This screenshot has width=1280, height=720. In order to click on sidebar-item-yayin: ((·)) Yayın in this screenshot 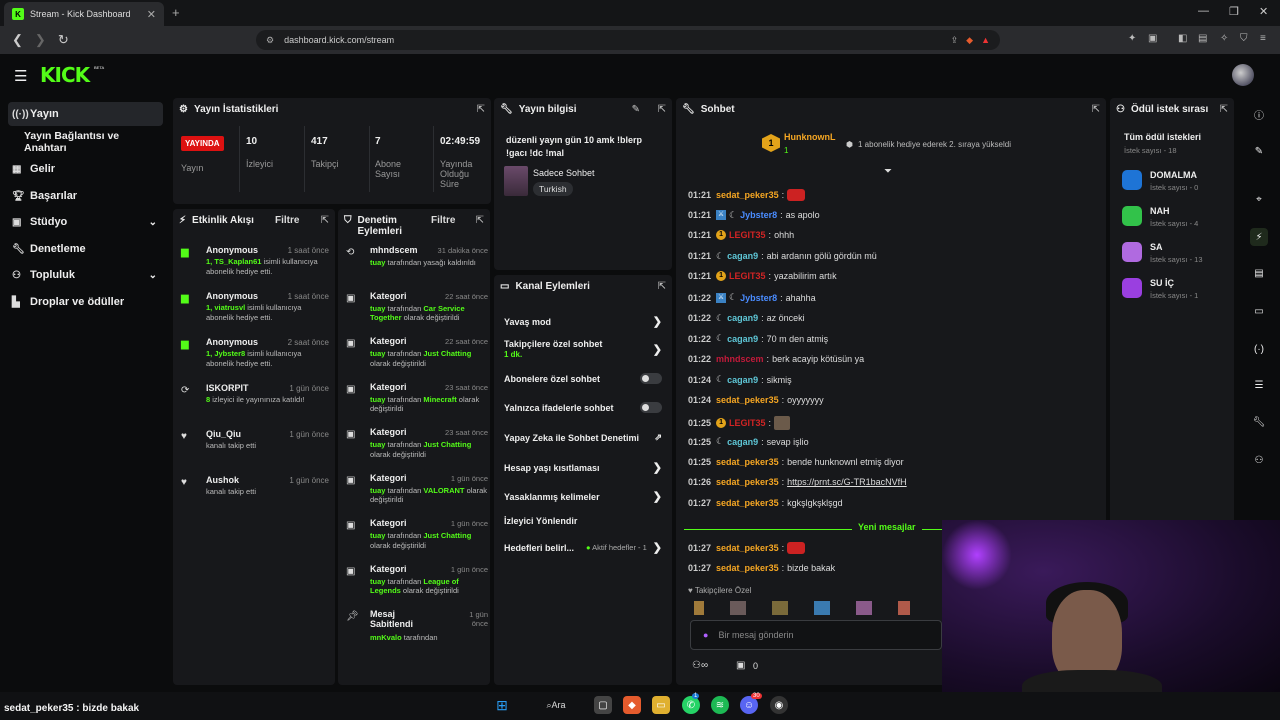, I will do `click(85, 114)`.